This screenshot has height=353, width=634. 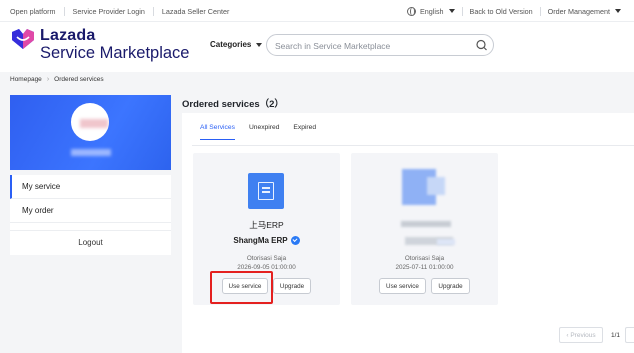 What do you see at coordinates (94, 123) in the screenshot?
I see `avatar-redacted-image` at bounding box center [94, 123].